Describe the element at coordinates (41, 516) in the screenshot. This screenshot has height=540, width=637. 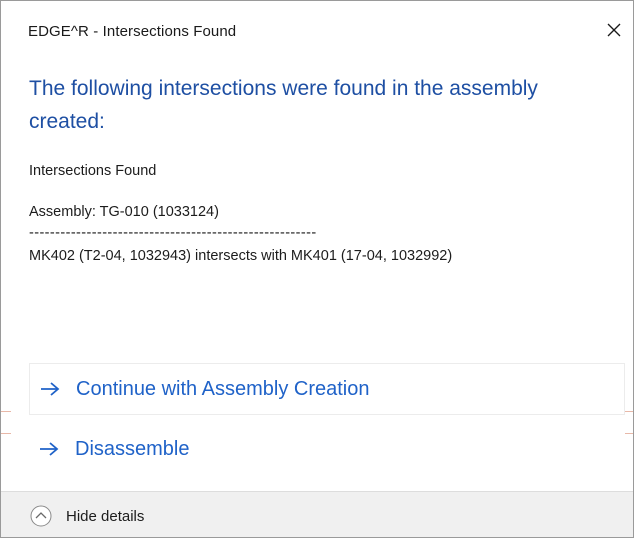
I see `chevron-up-icon` at that location.